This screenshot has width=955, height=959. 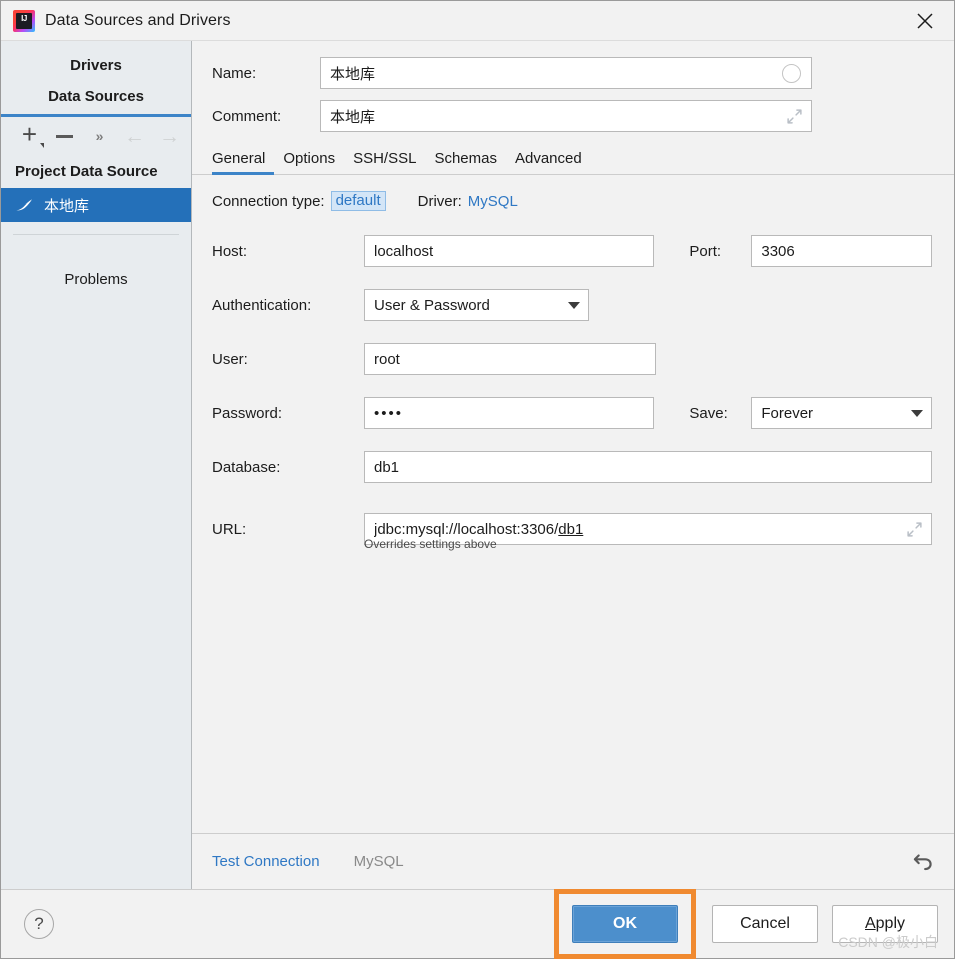 I want to click on identity-fields: Name: 本地库 Comment: 本地库, so click(x=573, y=91).